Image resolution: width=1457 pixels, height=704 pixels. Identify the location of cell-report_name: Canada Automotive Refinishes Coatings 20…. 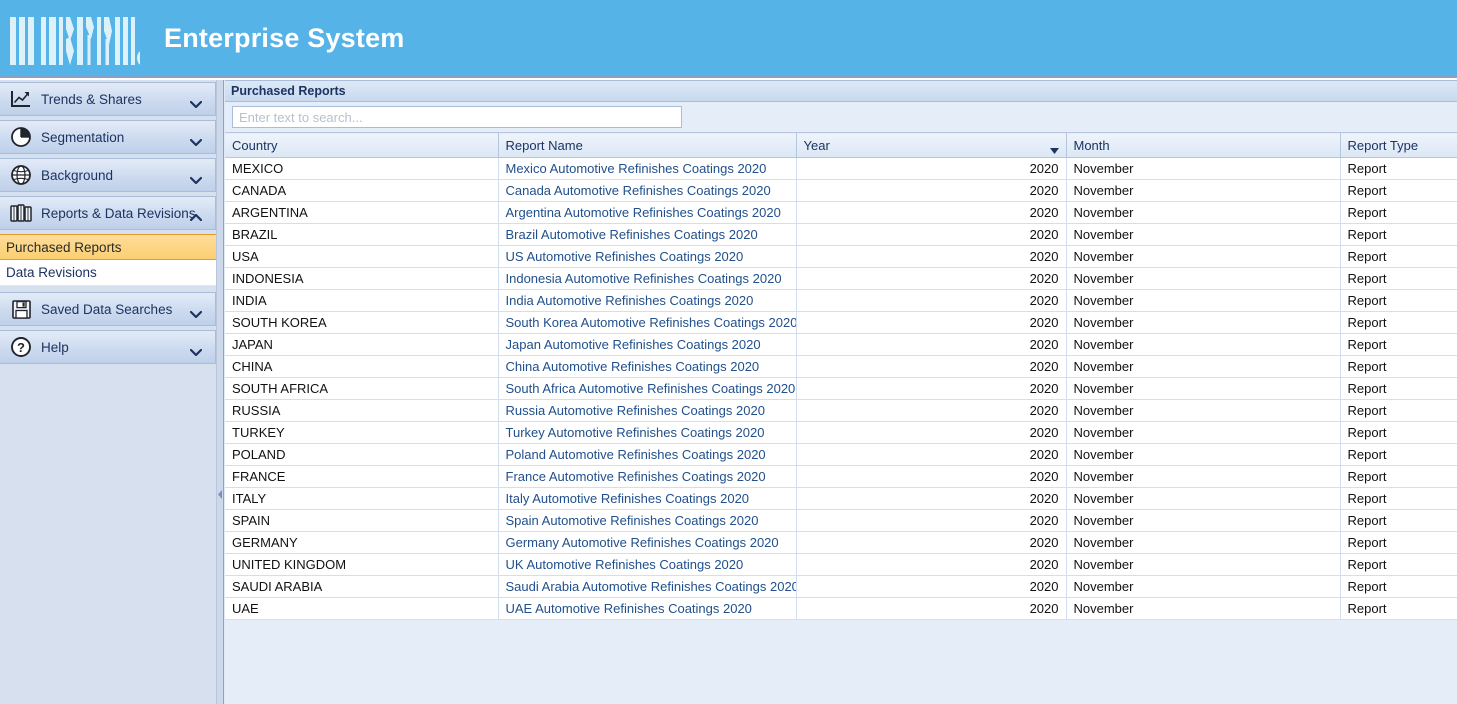
(647, 190).